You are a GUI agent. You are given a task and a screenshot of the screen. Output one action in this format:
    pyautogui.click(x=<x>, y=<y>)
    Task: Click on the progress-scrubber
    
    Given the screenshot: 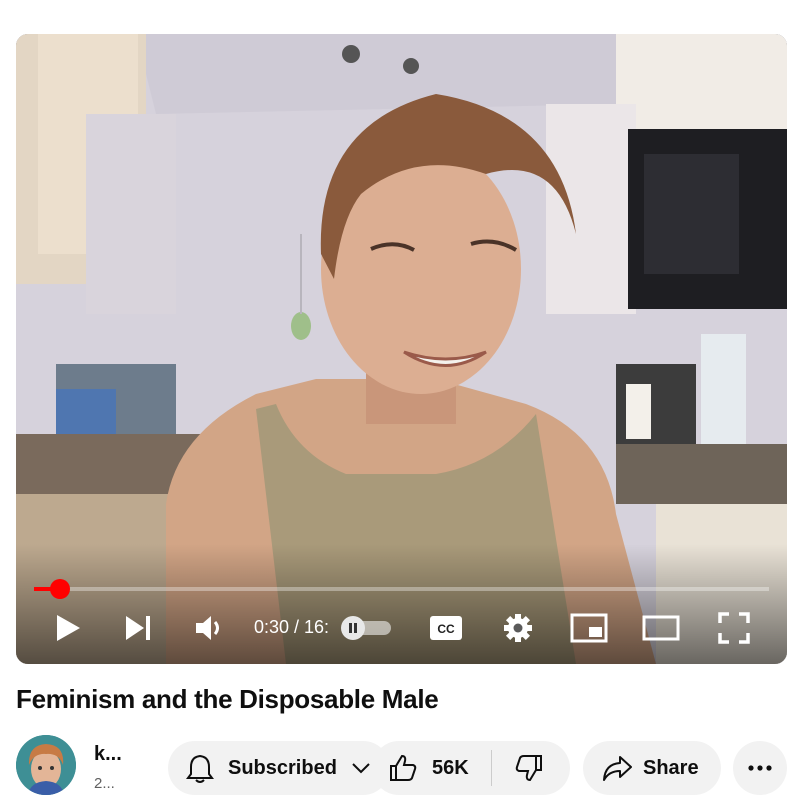 What is the action you would take?
    pyautogui.click(x=59, y=589)
    